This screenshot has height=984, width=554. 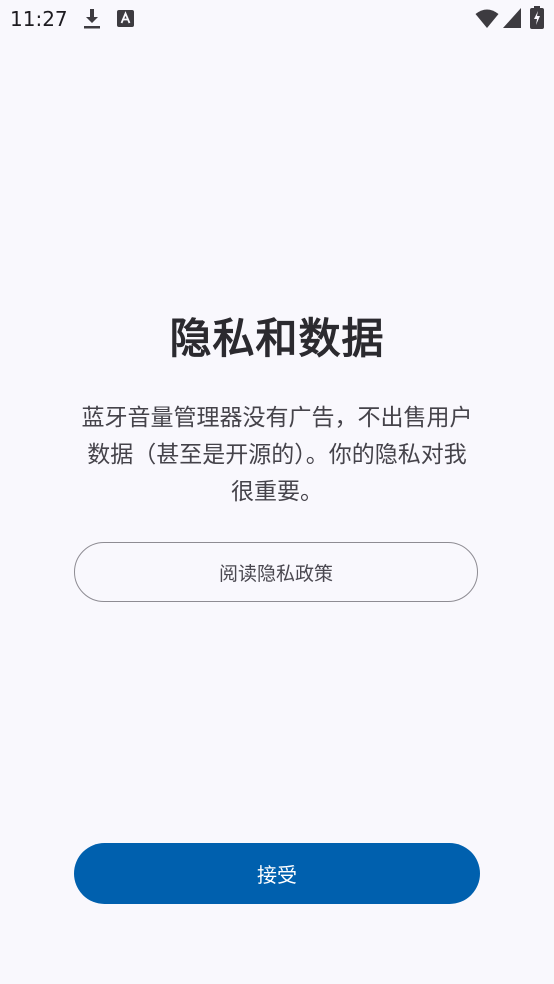 What do you see at coordinates (537, 17) in the screenshot?
I see `battery-charging-icon` at bounding box center [537, 17].